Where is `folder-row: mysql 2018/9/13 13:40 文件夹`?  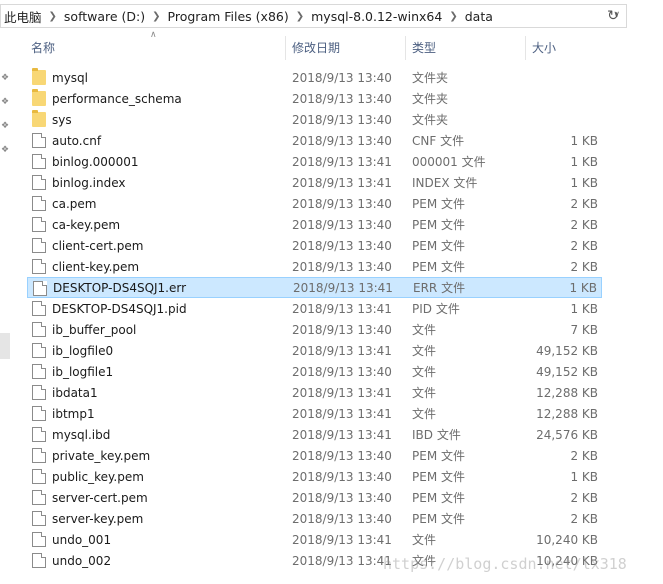 folder-row: mysql 2018/9/13 13:40 文件夹 is located at coordinates (314, 77).